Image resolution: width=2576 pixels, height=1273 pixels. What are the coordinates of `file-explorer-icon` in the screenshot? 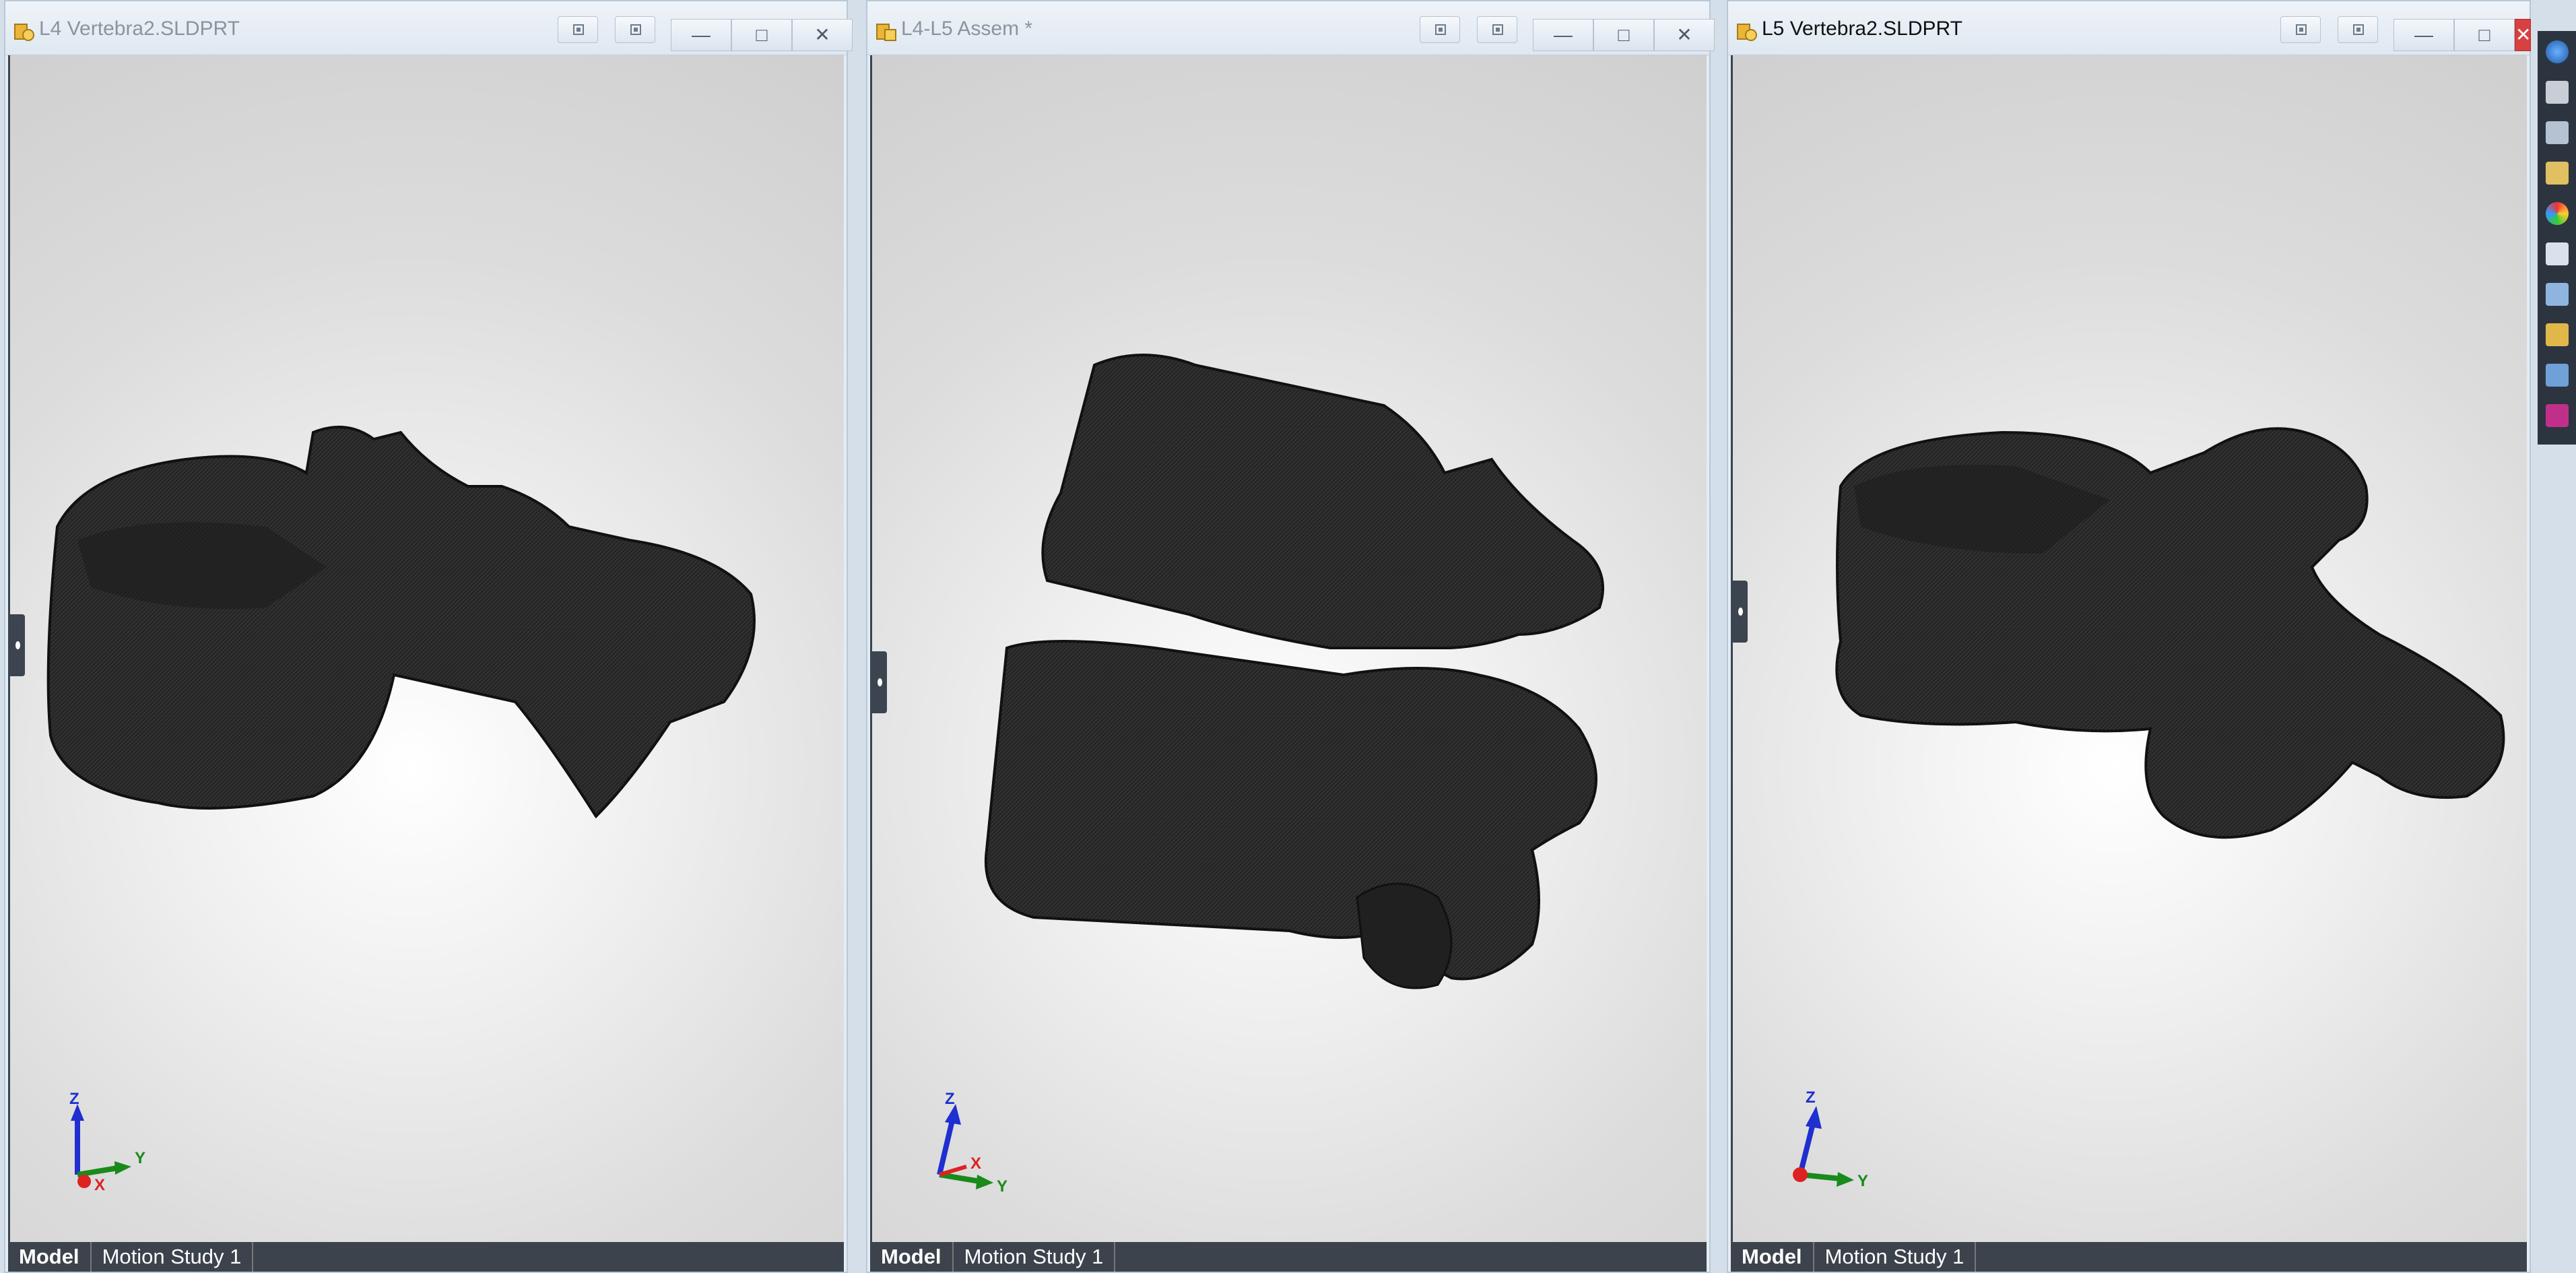 It's located at (2557, 132).